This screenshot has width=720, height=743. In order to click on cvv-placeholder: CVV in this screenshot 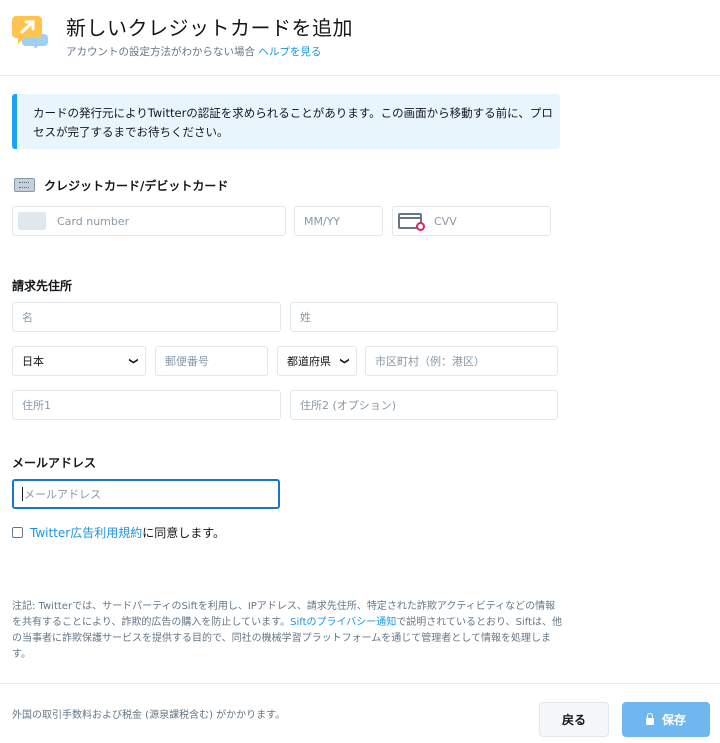, I will do `click(445, 221)`.